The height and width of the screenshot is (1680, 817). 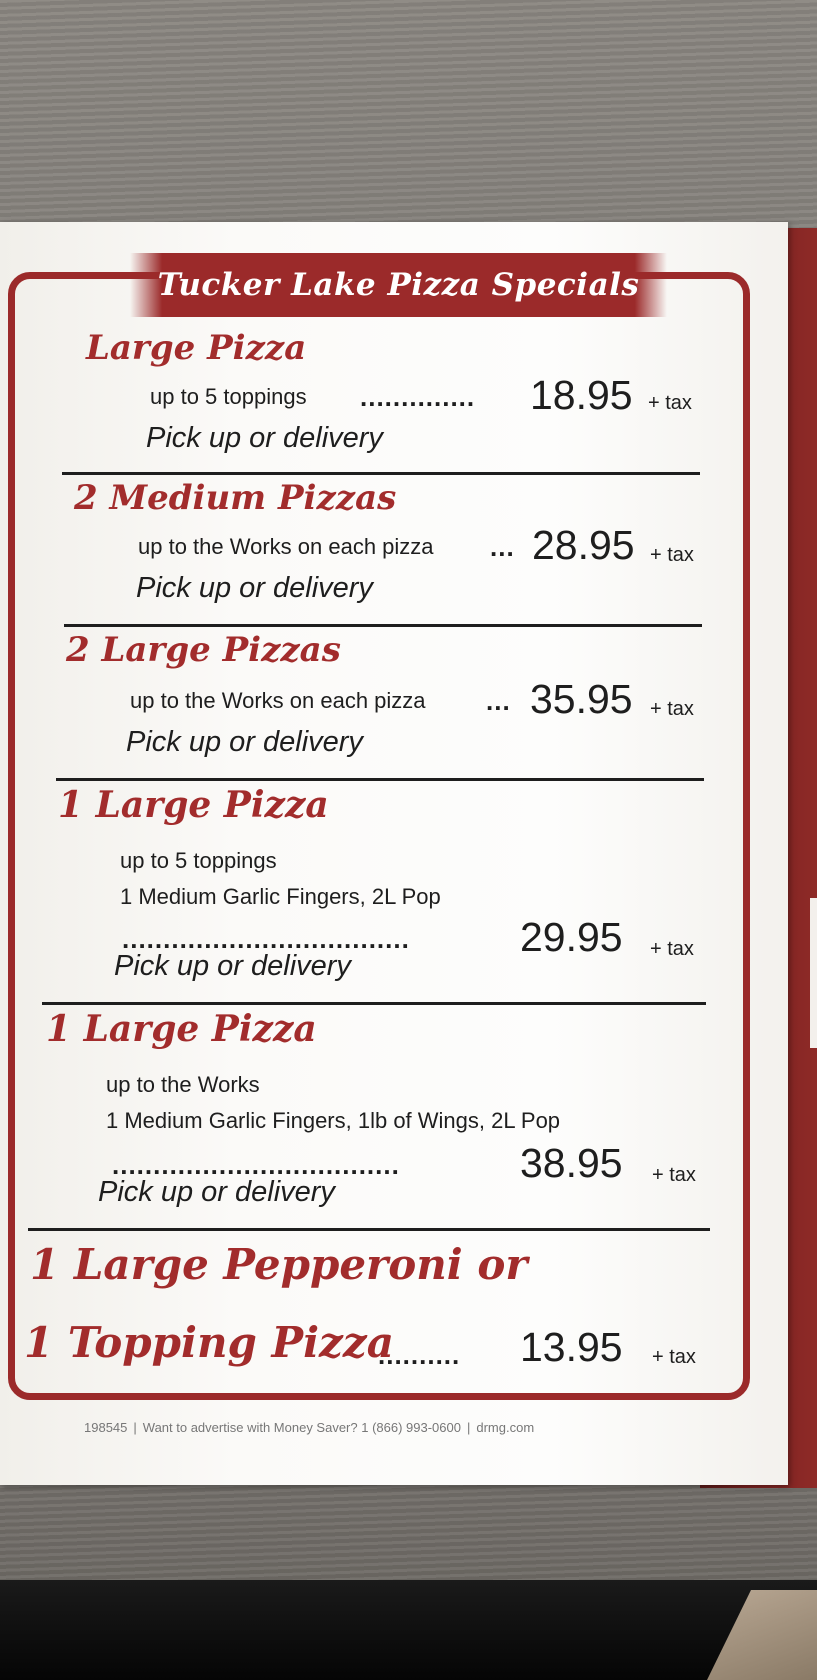 I want to click on special-1-note: Pick up or delivery, so click(x=264, y=438).